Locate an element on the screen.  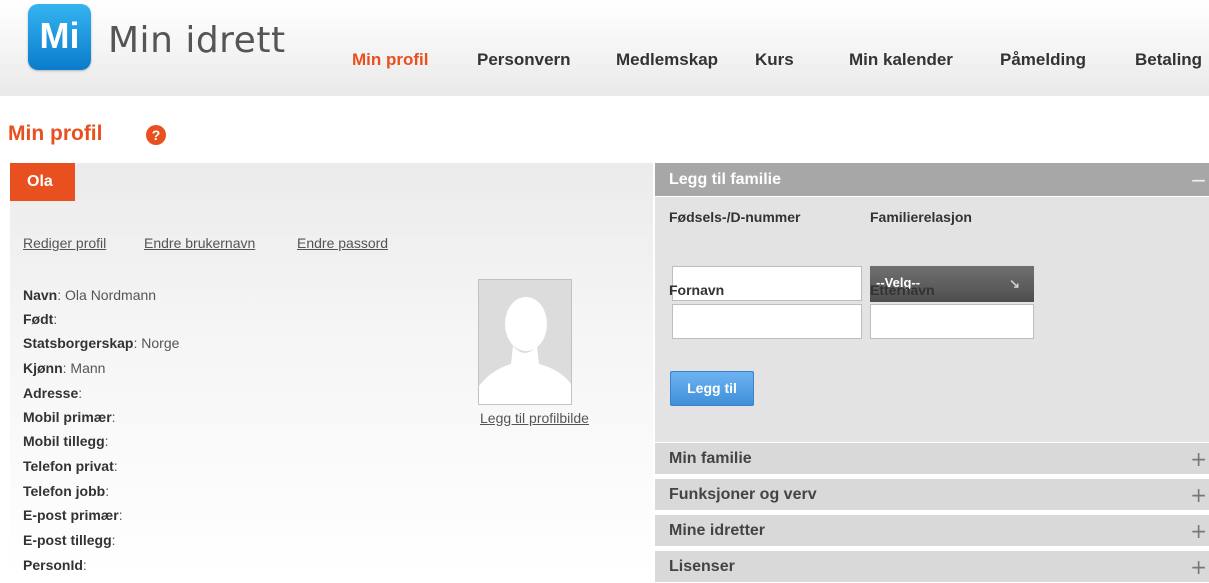
profile-field-email-extra: E-post tillegg: is located at coordinates (69, 540).